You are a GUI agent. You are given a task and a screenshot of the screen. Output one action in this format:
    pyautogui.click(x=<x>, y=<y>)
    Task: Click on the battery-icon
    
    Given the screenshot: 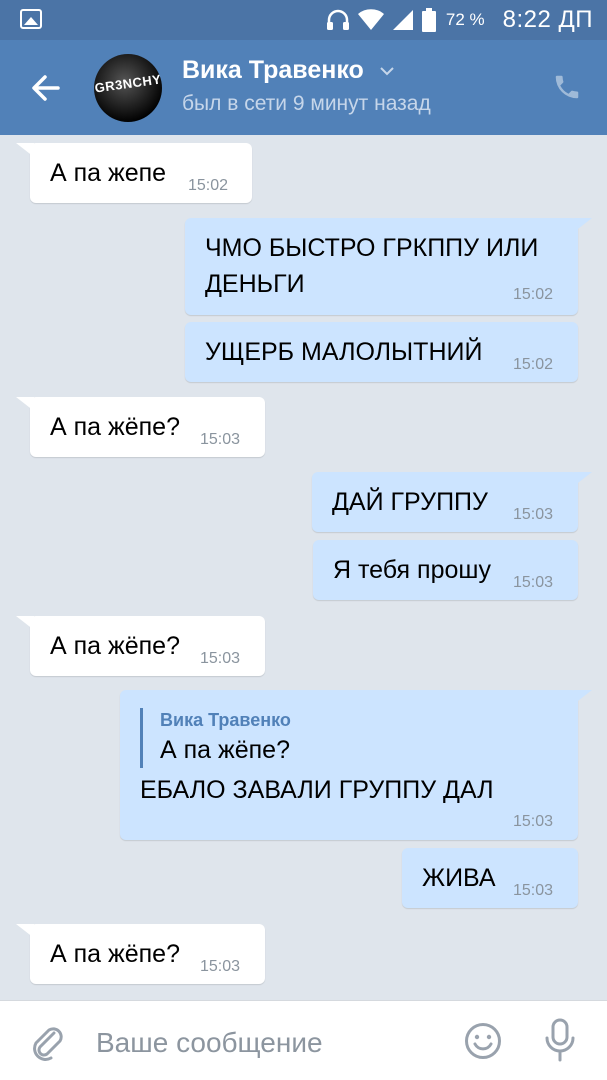 What is the action you would take?
    pyautogui.click(x=428, y=20)
    